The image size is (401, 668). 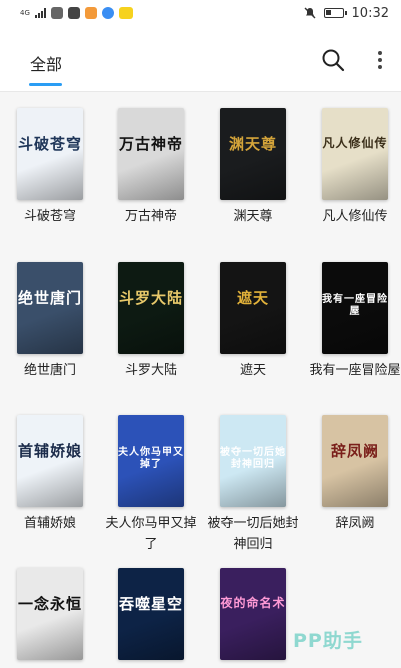 I want to click on book-title: 凡人修仙传, so click(x=353, y=216).